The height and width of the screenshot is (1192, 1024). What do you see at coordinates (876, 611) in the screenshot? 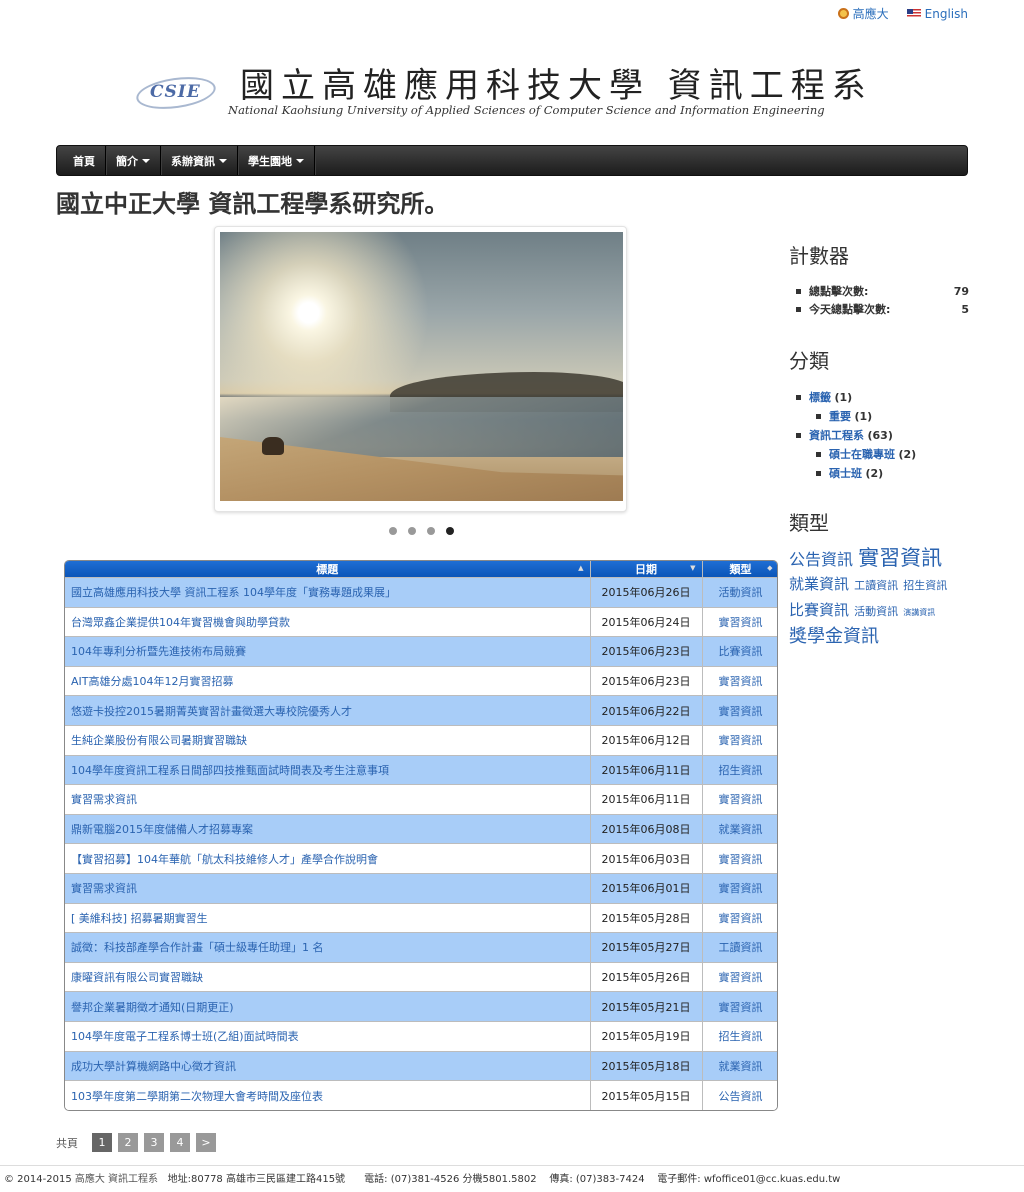
I see `type-tag-link: 活動資訊` at bounding box center [876, 611].